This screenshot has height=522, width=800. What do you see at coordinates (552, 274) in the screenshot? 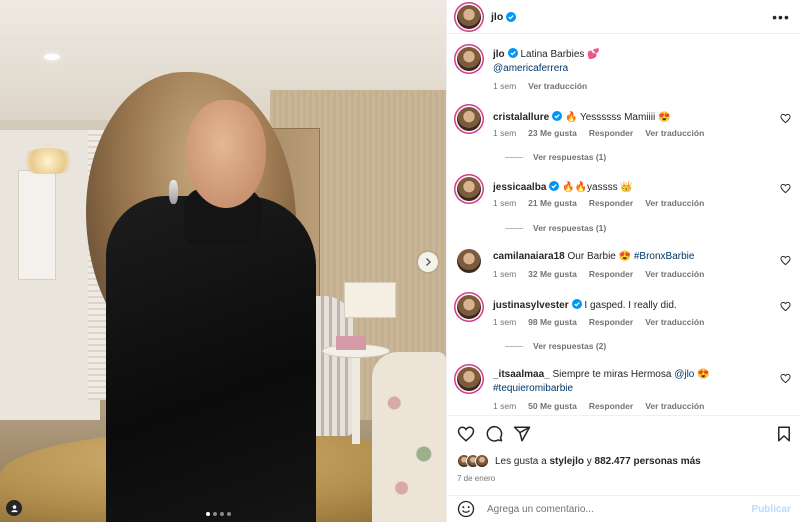
I see `comment-likes: 32 Me gusta` at bounding box center [552, 274].